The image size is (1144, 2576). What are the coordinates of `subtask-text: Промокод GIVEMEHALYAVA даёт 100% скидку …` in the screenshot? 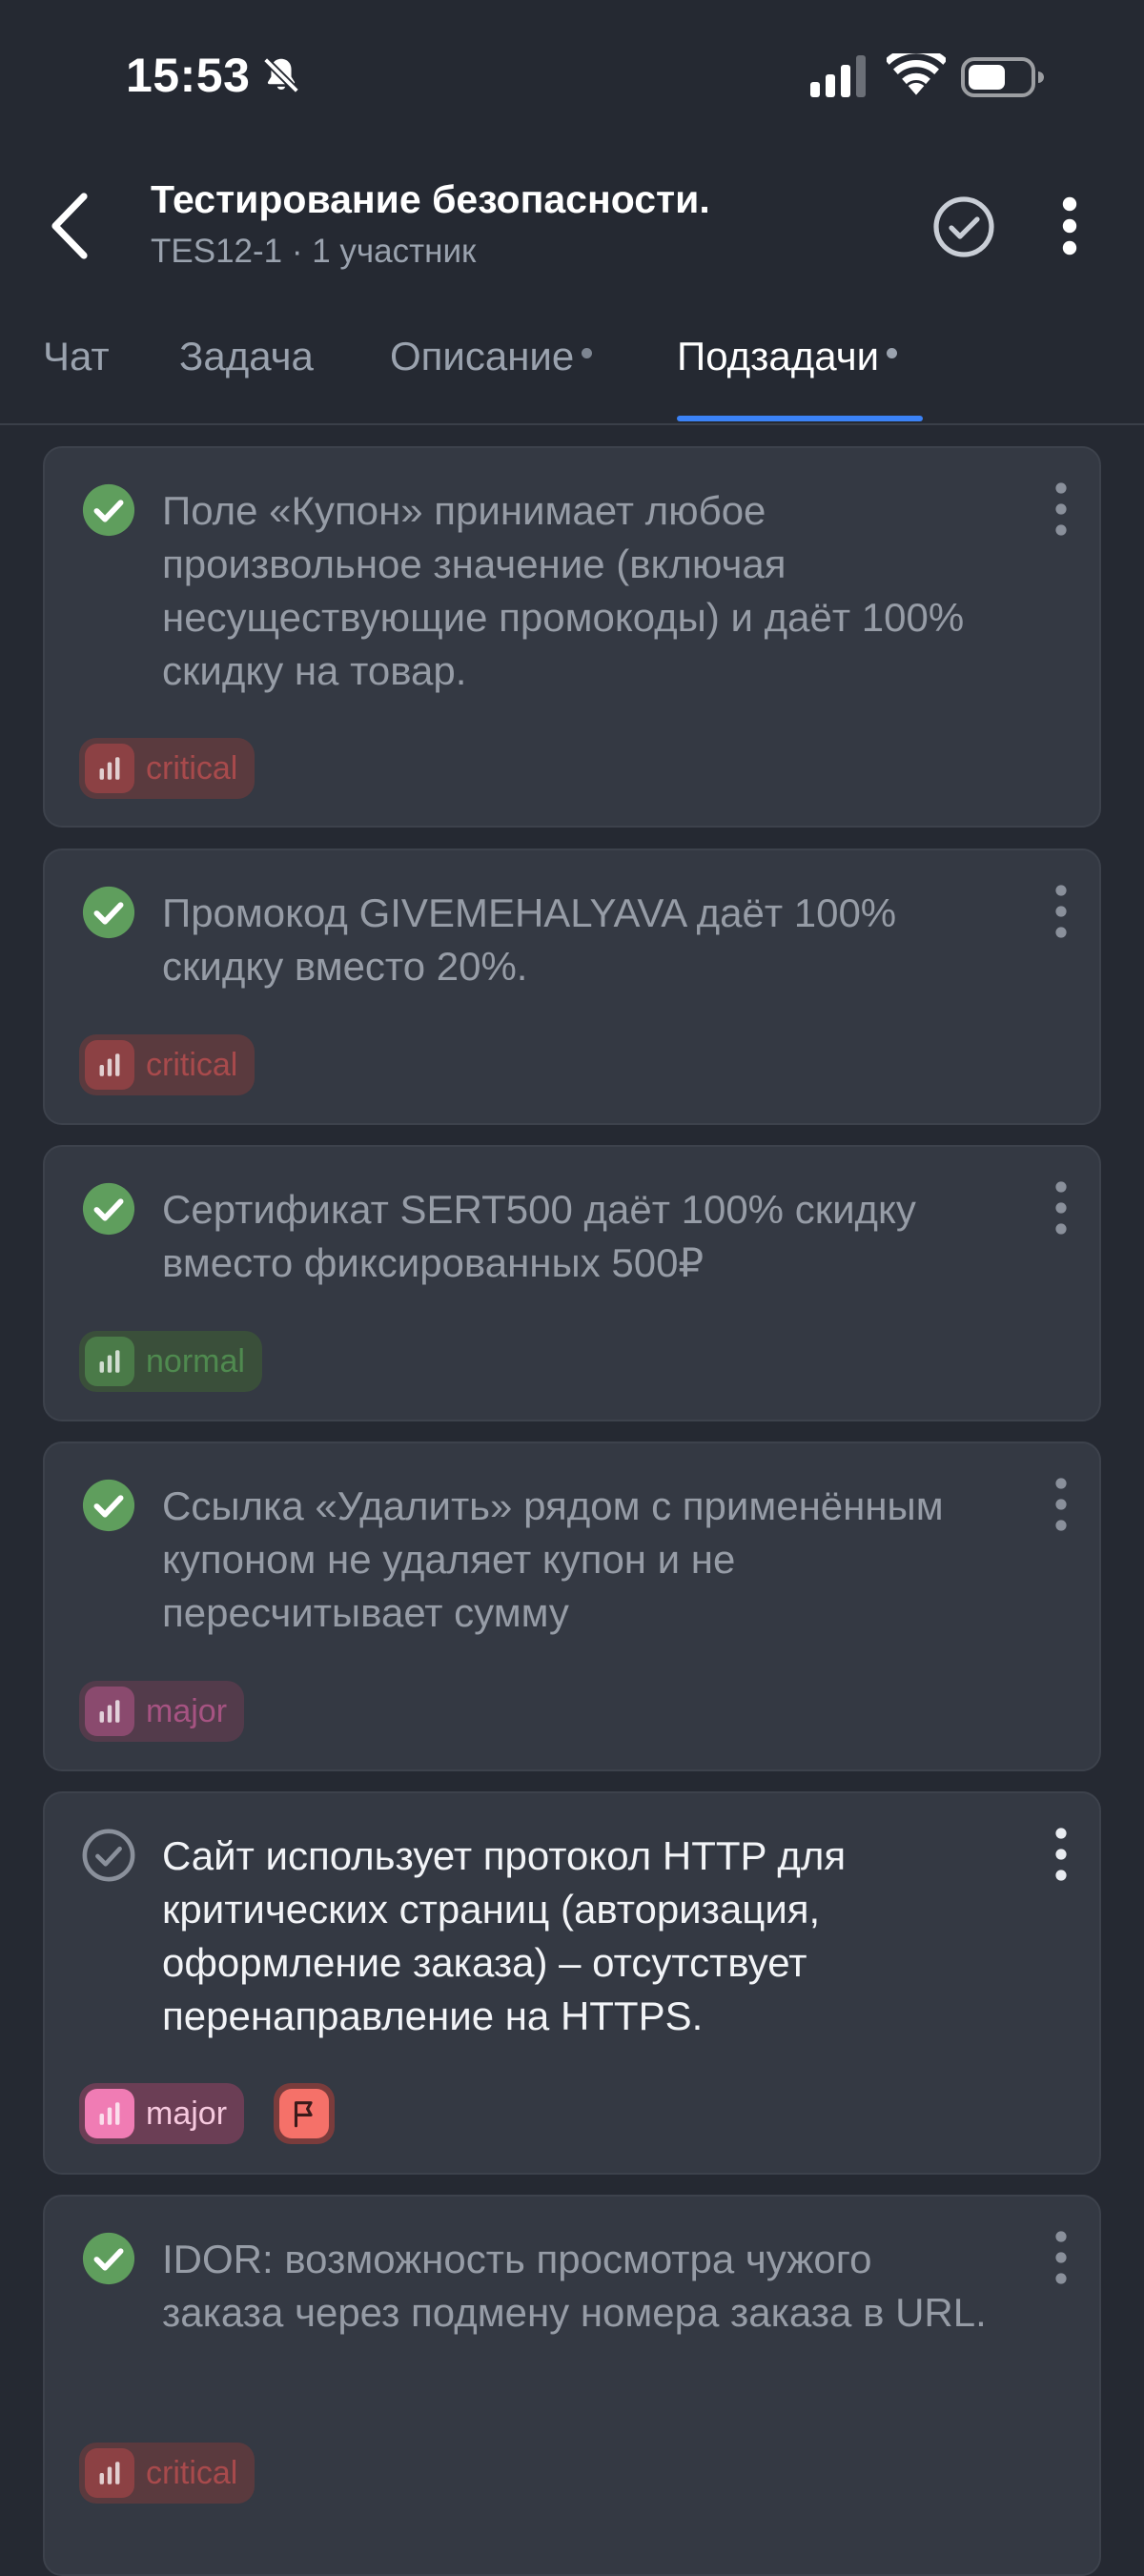 It's located at (529, 940).